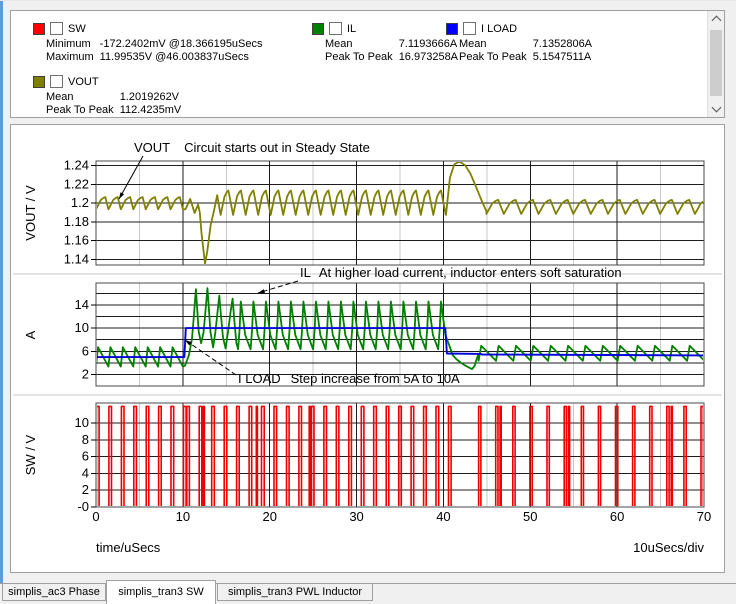  What do you see at coordinates (704, 516) in the screenshot?
I see `svg-text: 70` at bounding box center [704, 516].